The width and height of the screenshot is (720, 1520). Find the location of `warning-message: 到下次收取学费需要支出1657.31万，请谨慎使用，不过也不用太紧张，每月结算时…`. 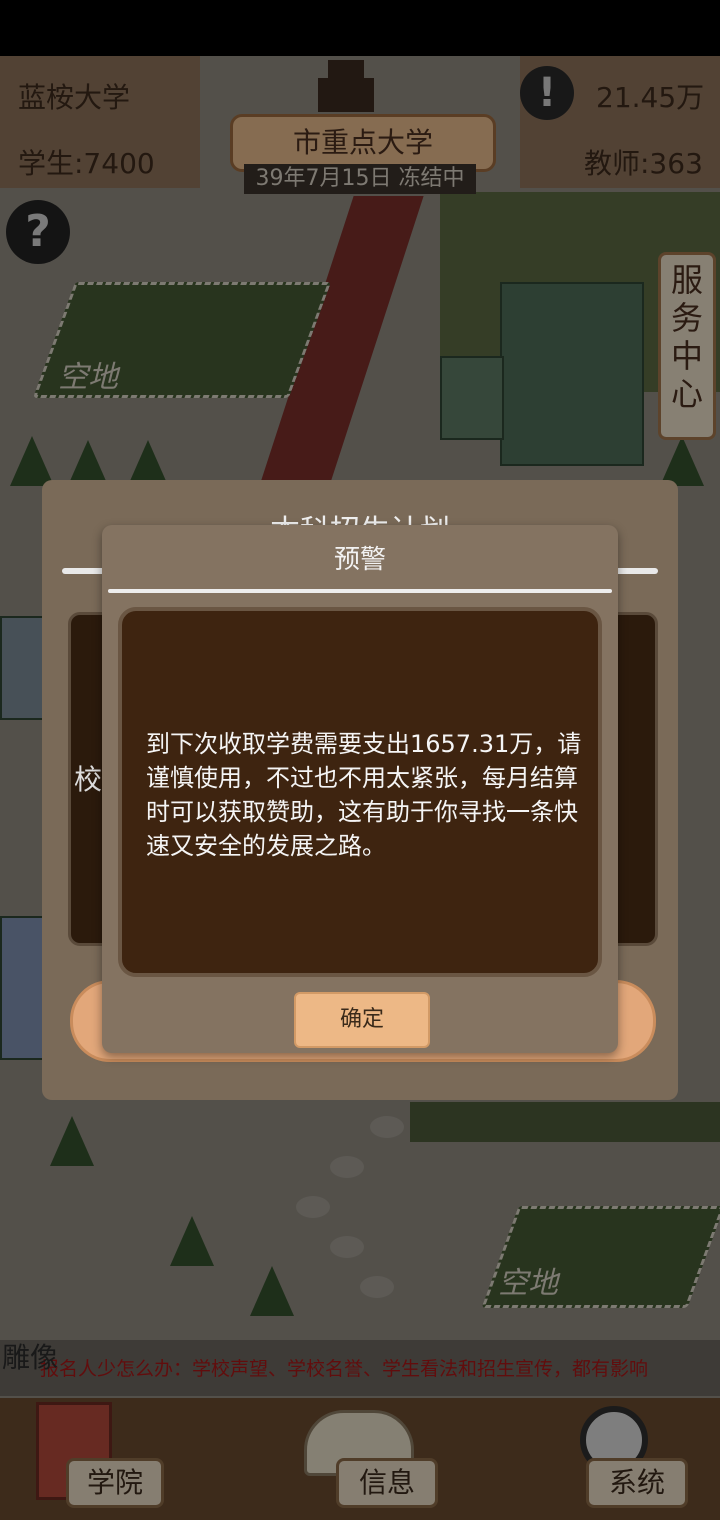

warning-message: 到下次收取学费需要支出1657.31万，请谨慎使用，不过也不用太紧张，每月结算时… is located at coordinates (364, 795).